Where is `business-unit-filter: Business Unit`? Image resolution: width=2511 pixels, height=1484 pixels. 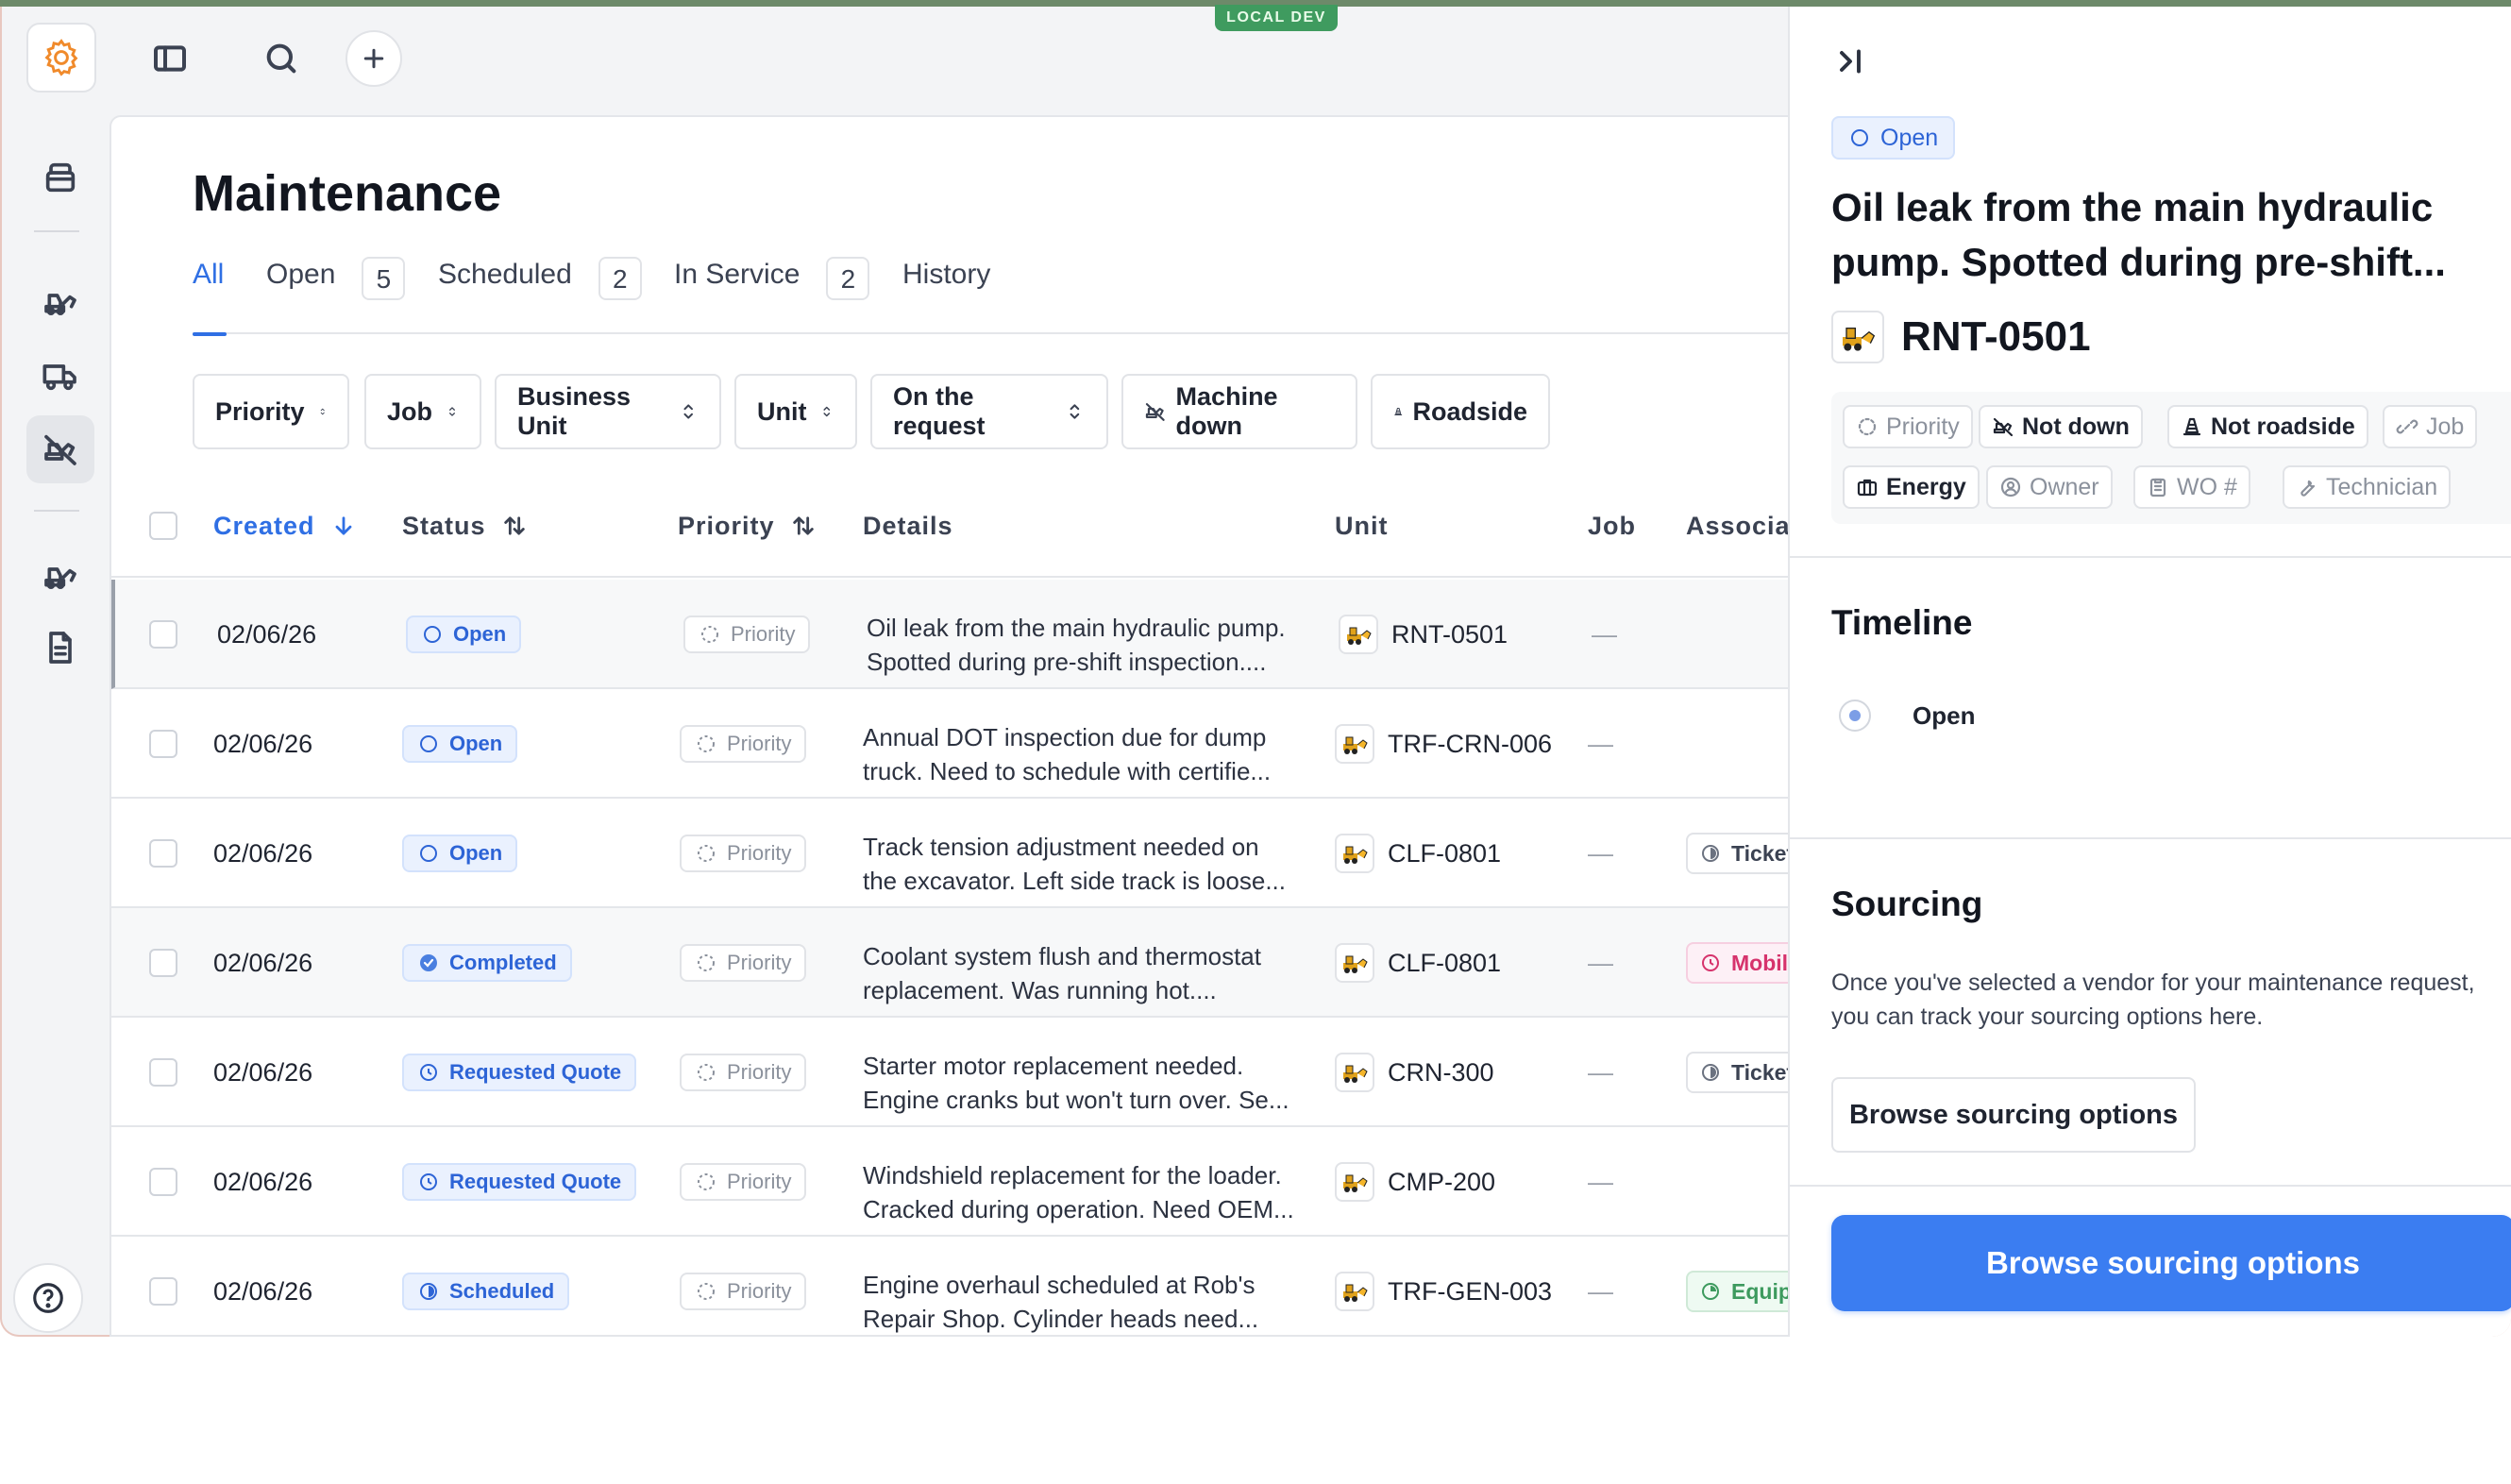
business-unit-filter: Business Unit is located at coordinates (608, 411).